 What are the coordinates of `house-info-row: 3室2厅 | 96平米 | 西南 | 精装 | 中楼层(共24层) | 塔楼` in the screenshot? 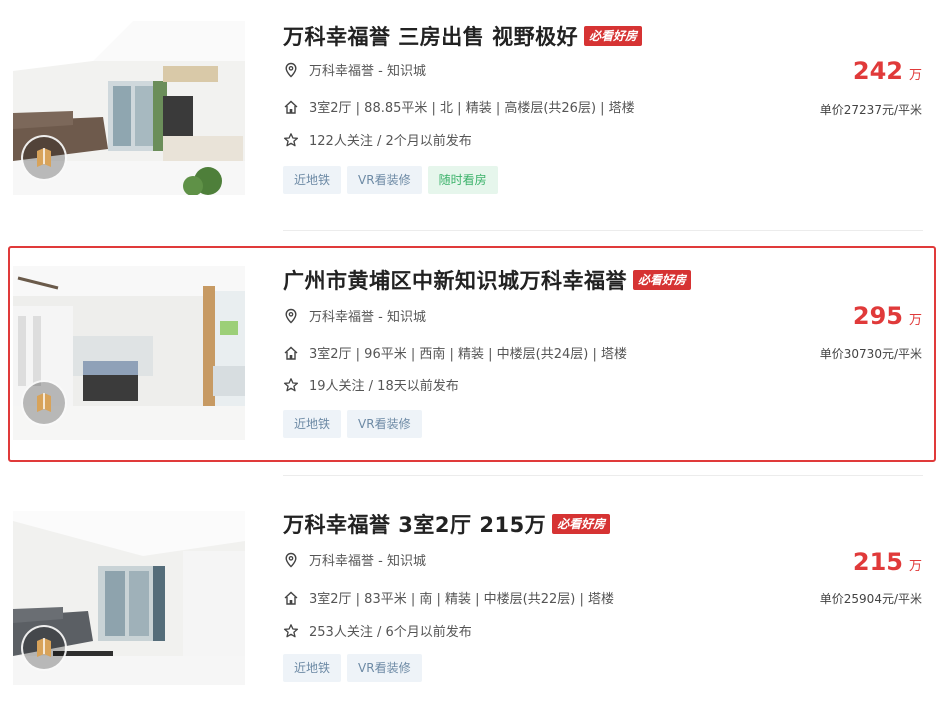 It's located at (455, 352).